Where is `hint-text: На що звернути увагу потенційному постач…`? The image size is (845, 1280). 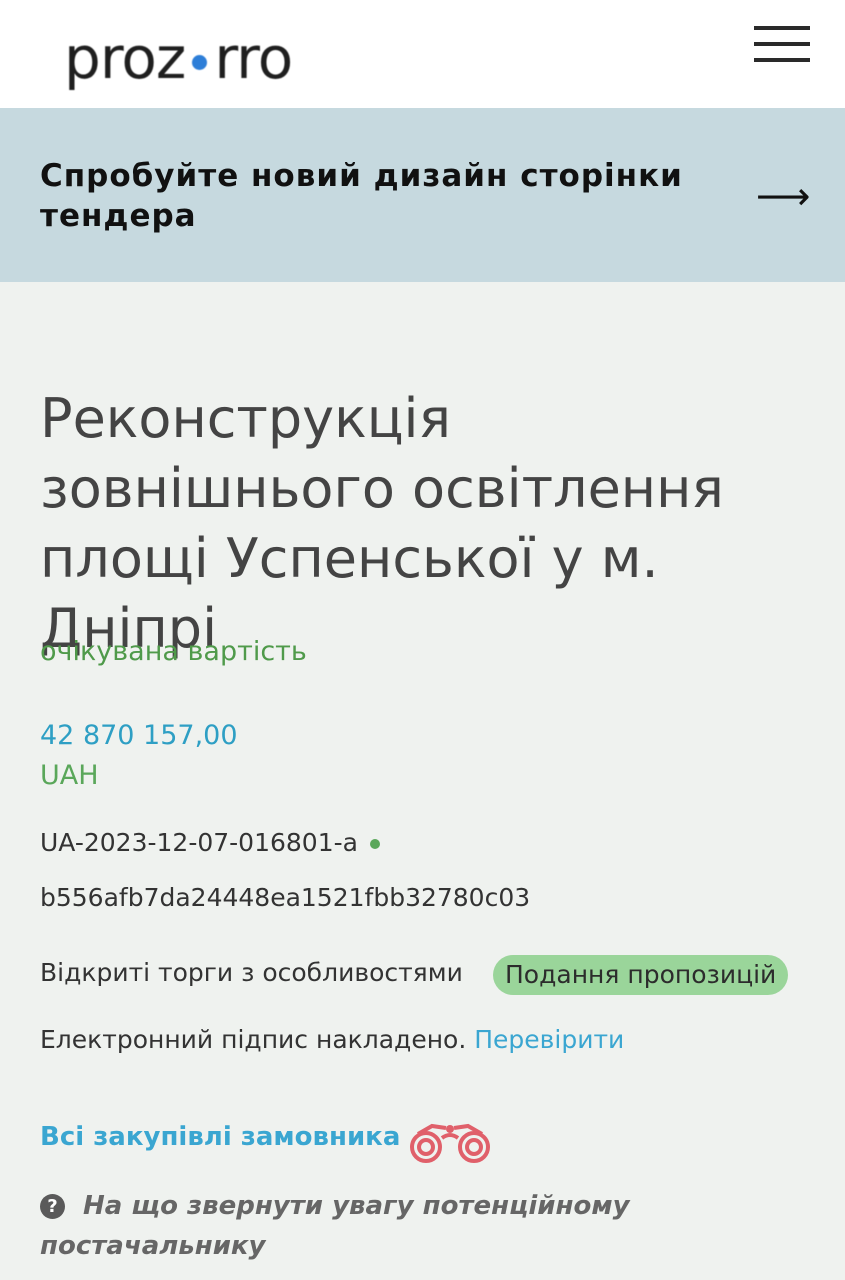 hint-text: На що звернути увагу потенційному постач… is located at coordinates (335, 1226).